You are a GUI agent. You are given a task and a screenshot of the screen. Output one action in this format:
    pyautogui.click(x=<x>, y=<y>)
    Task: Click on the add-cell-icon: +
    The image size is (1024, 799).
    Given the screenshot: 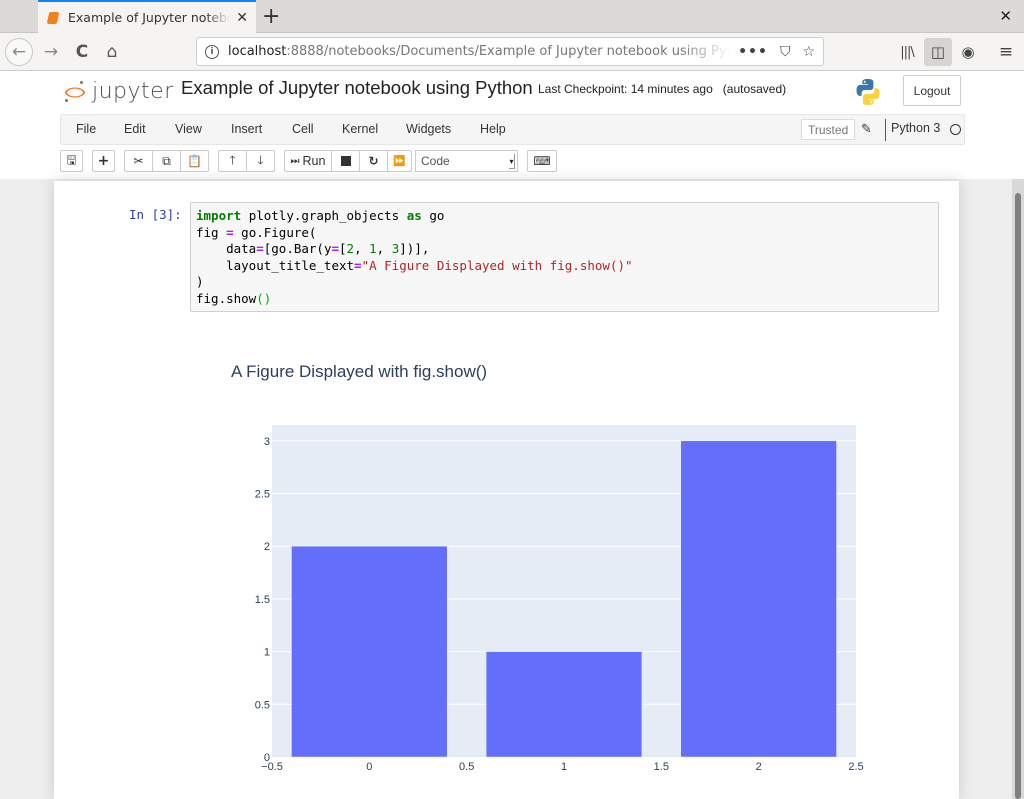 What is the action you would take?
    pyautogui.click(x=103, y=161)
    